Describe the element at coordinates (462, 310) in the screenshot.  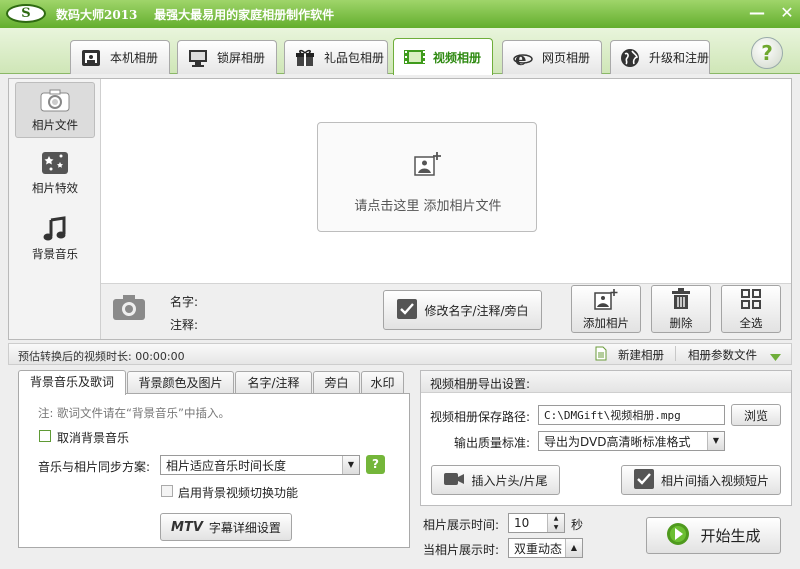
I see `edit-name-note-button: 修改名字/注释/旁白` at that location.